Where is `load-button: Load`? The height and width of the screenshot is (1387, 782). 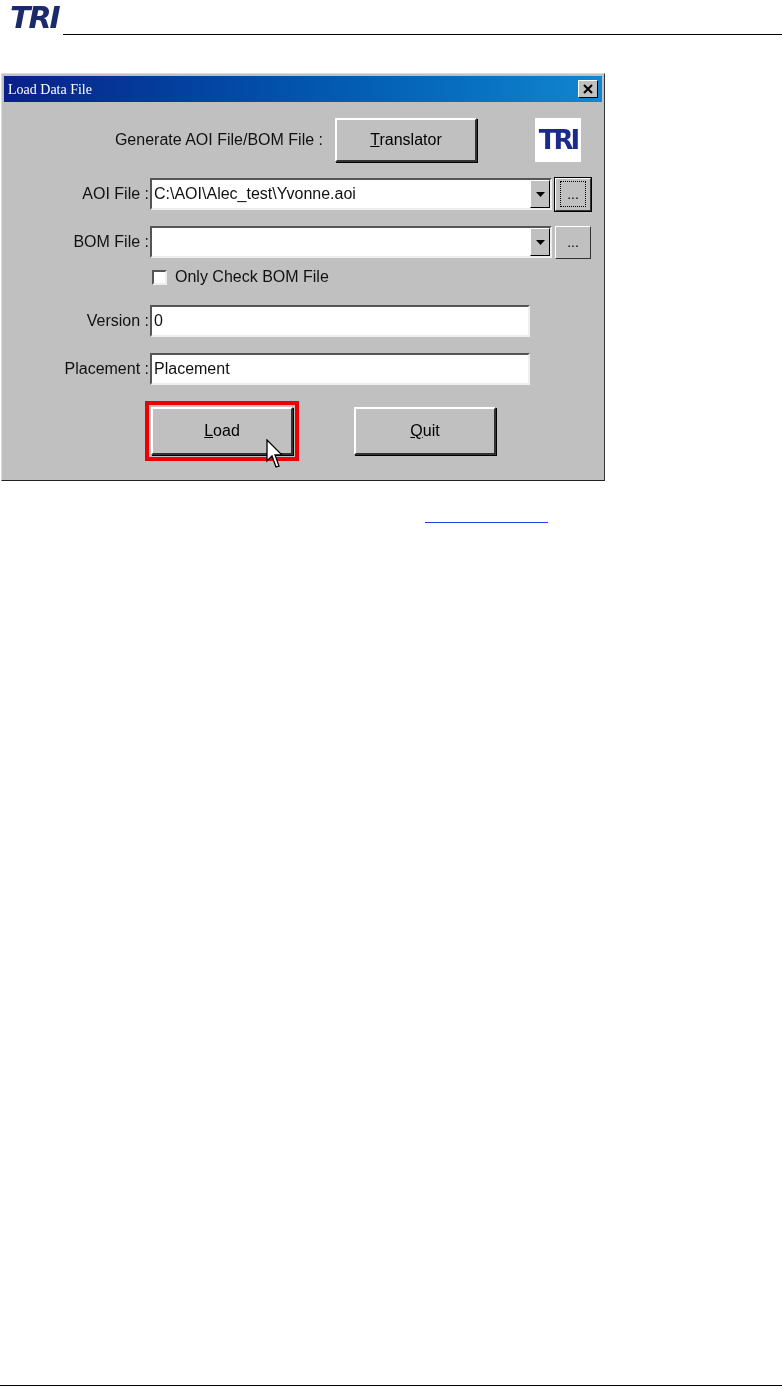
load-button: Load is located at coordinates (222, 431).